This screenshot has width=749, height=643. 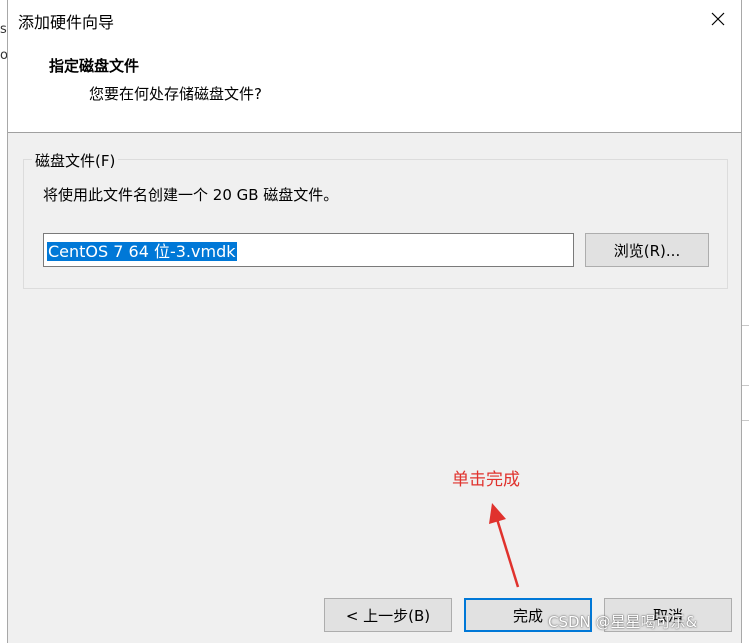 What do you see at coordinates (374, 85) in the screenshot?
I see `wizard-header: 指定磁盘文件 您要在何处存储磁盘文件?` at bounding box center [374, 85].